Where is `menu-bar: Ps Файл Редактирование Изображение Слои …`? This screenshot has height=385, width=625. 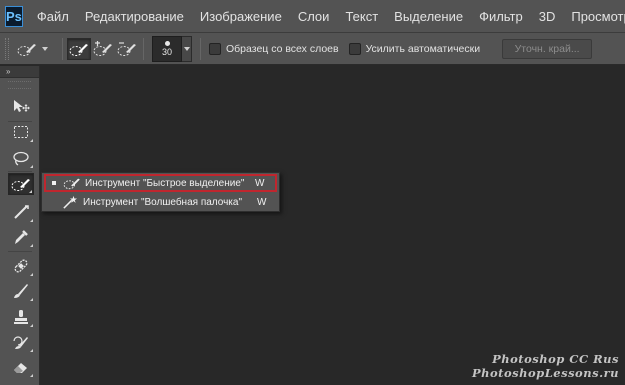 menu-bar: Ps Файл Редактирование Изображение Слои … is located at coordinates (312, 16).